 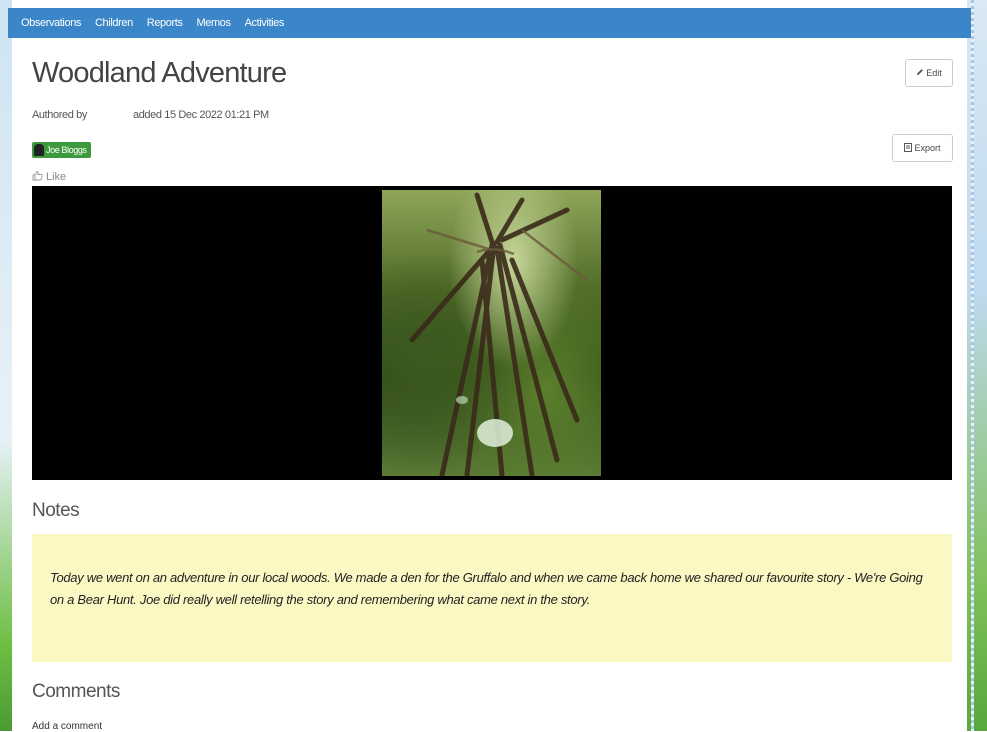 What do you see at coordinates (214, 23) in the screenshot?
I see `nav-memos: Memos` at bounding box center [214, 23].